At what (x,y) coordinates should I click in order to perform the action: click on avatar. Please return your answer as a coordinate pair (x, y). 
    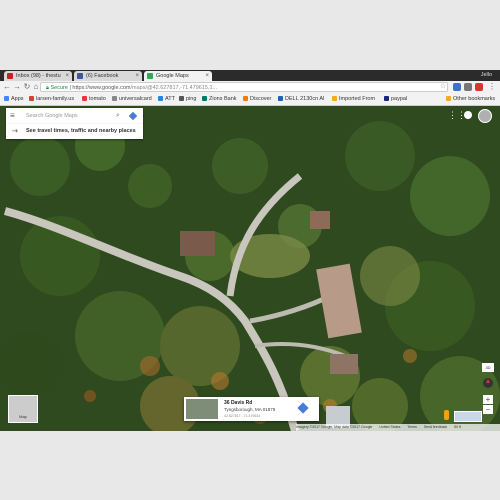
    Looking at the image, I should click on (485, 116).